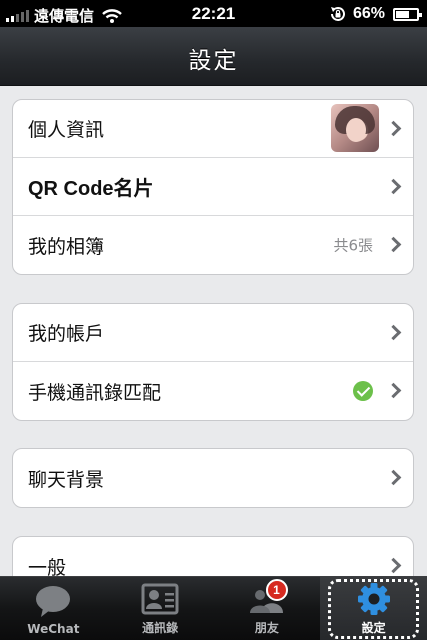  Describe the element at coordinates (47, 566) in the screenshot. I see `row-label: 一般` at that location.